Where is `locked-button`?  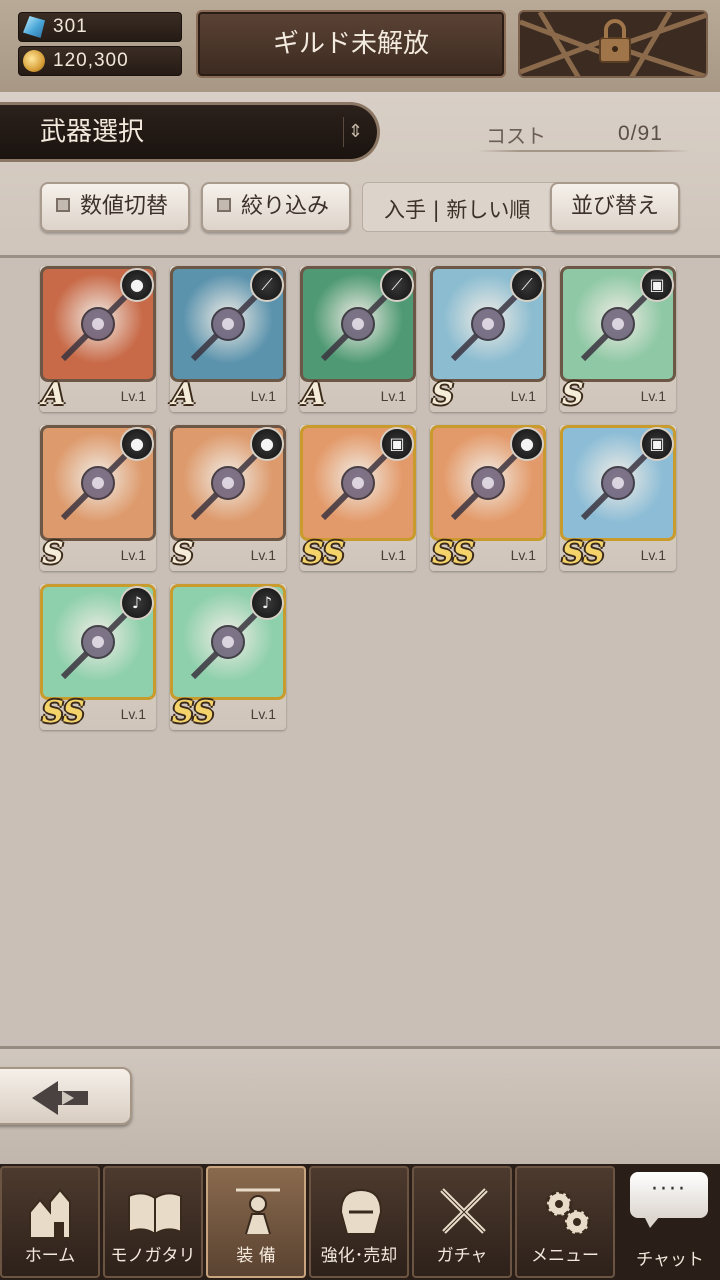 locked-button is located at coordinates (613, 44).